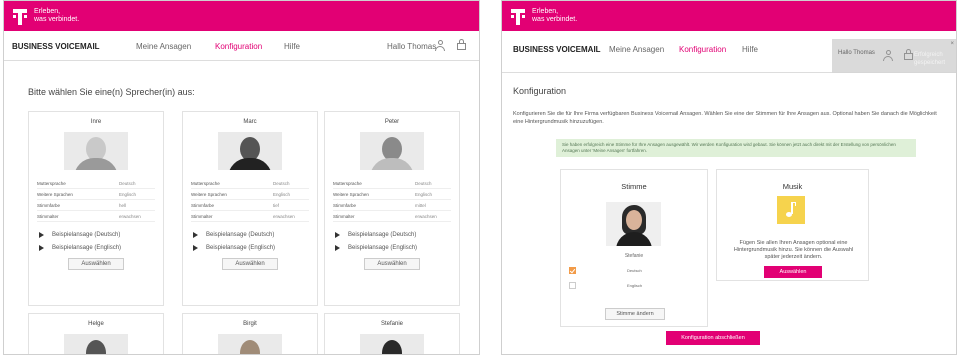  Describe the element at coordinates (713, 338) in the screenshot. I see `finish-configuration-button: Konfiguration abschließen` at that location.